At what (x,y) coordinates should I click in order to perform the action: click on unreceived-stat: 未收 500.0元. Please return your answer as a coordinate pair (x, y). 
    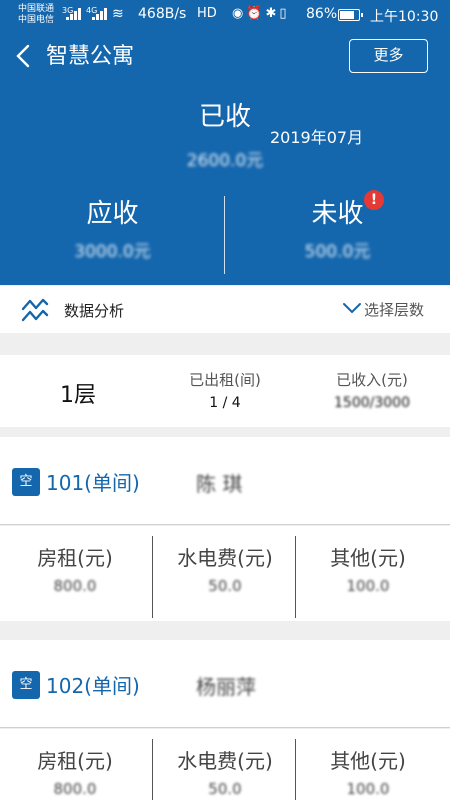
    Looking at the image, I should click on (337, 234).